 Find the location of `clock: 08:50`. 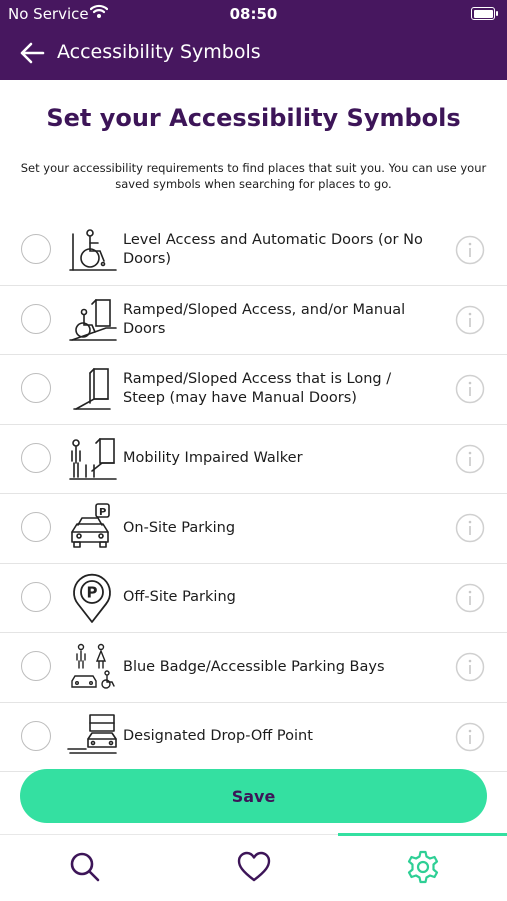

clock: 08:50 is located at coordinates (253, 14).